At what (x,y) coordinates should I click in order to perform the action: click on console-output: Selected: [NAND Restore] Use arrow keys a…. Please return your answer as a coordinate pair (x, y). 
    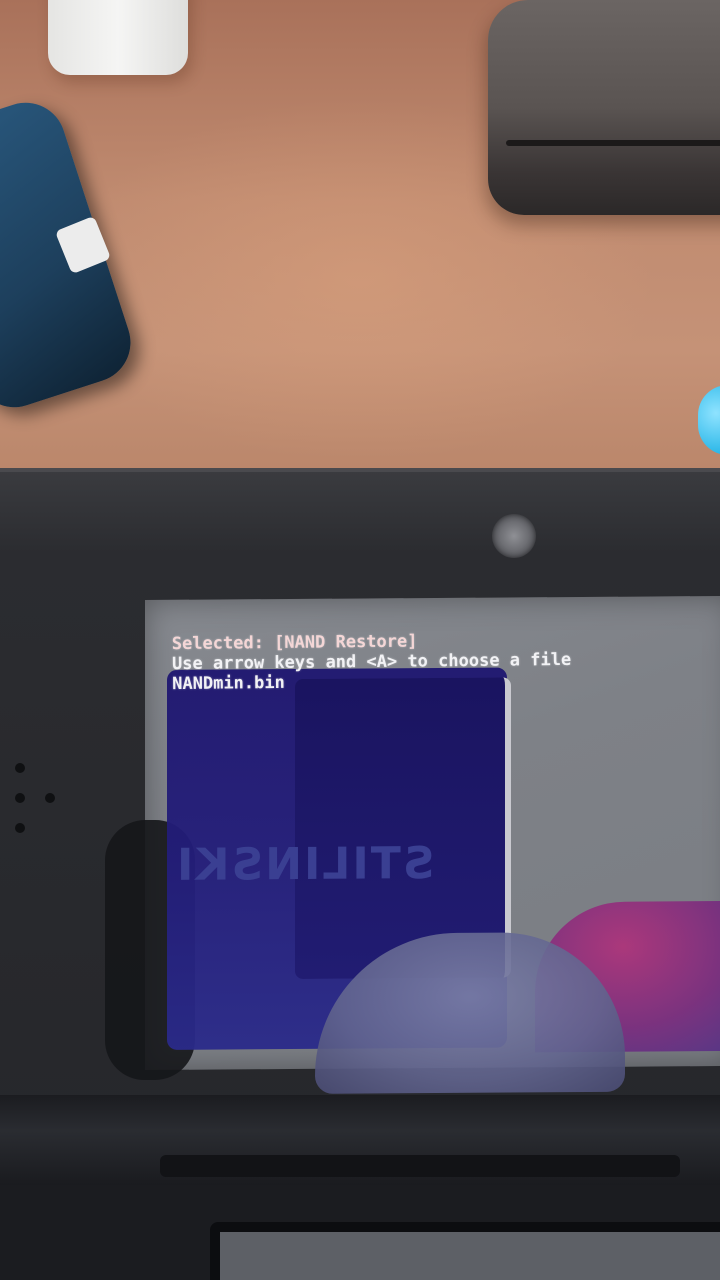
    Looking at the image, I should click on (371, 662).